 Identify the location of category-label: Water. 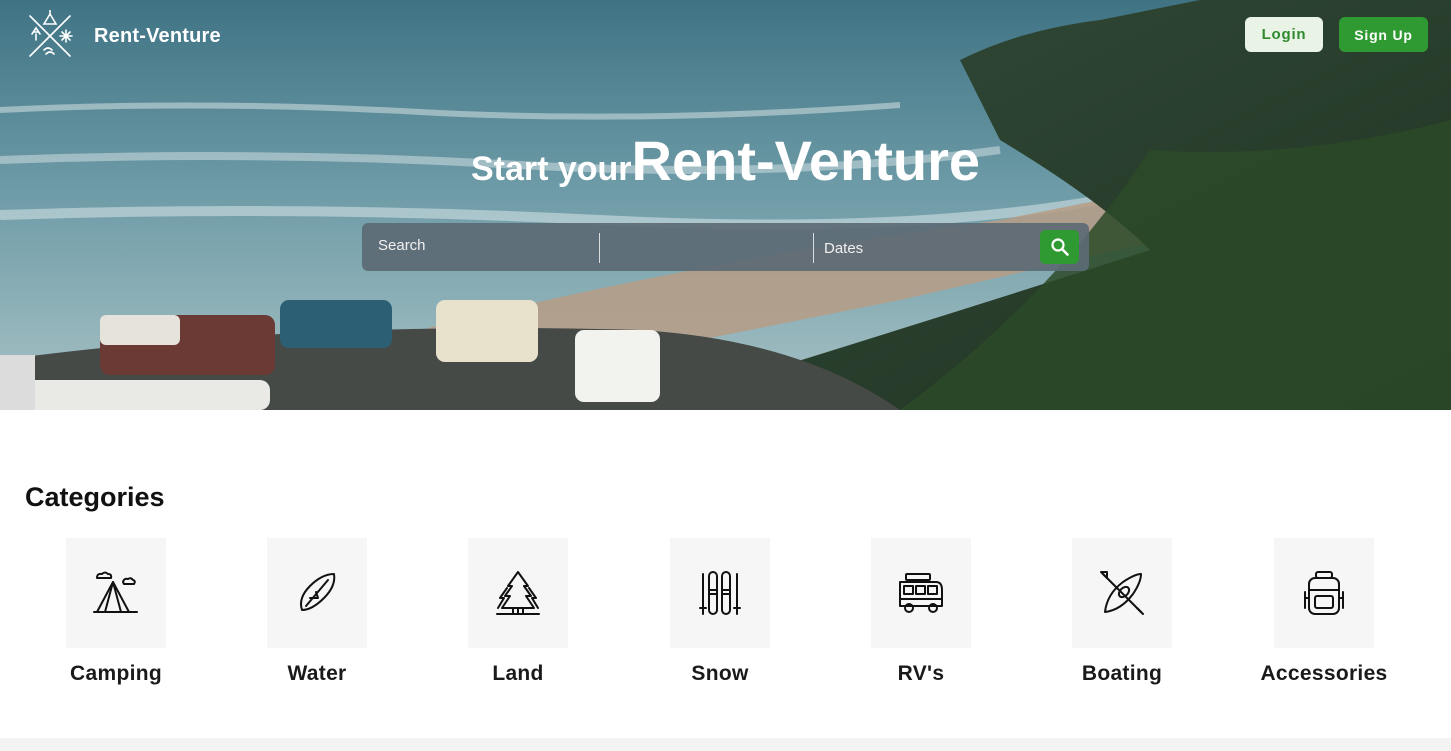
(317, 673).